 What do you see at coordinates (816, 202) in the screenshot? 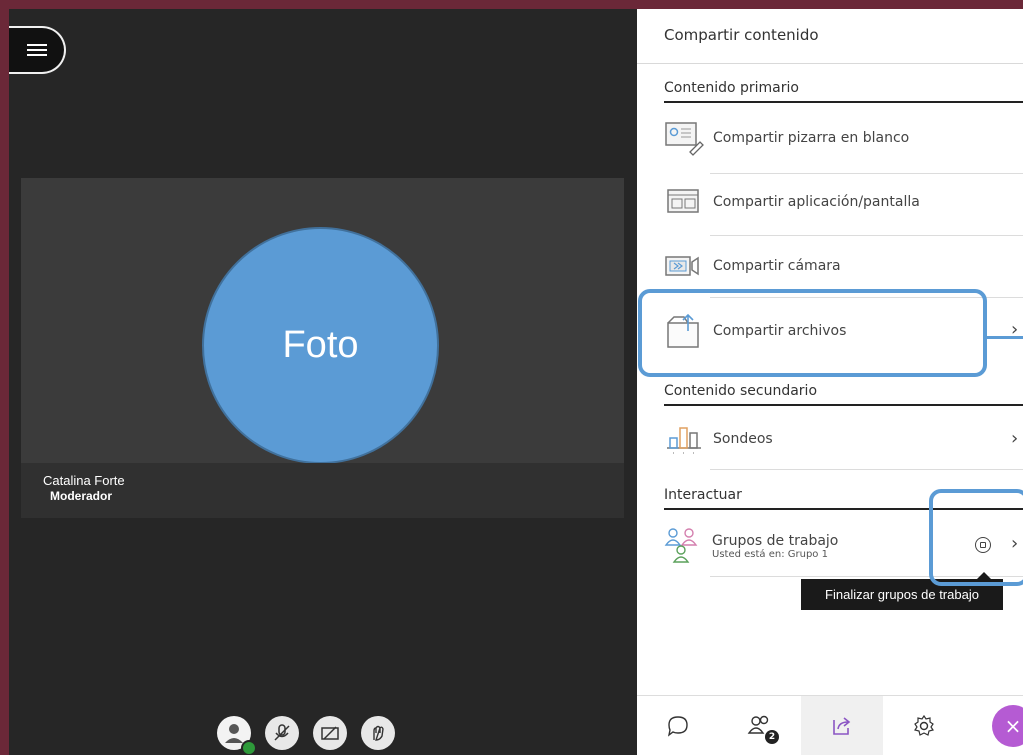
I see `share-screen-label: Compartir aplicación/pantalla` at bounding box center [816, 202].